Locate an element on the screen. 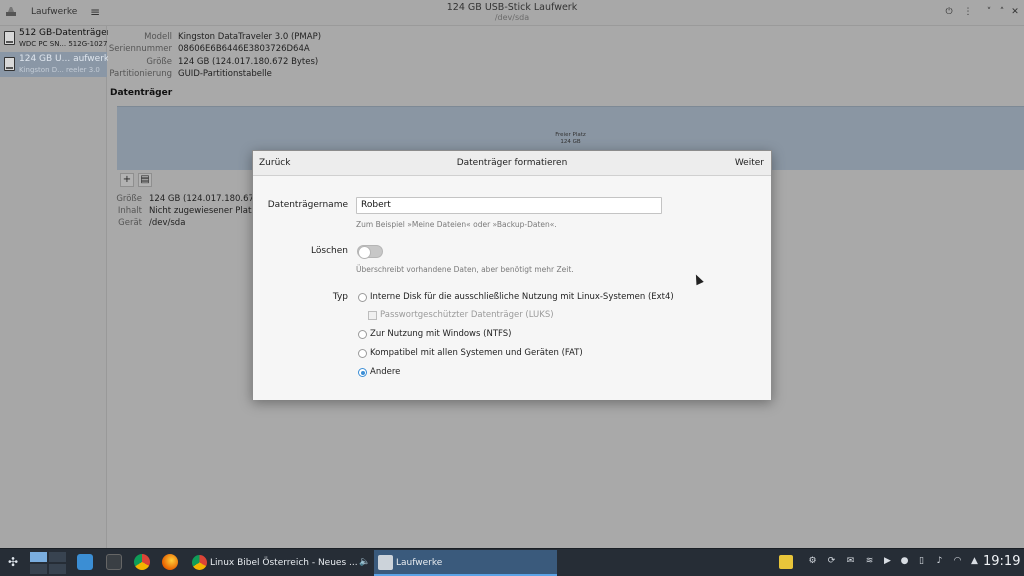  radio-fat is located at coordinates (362, 353).